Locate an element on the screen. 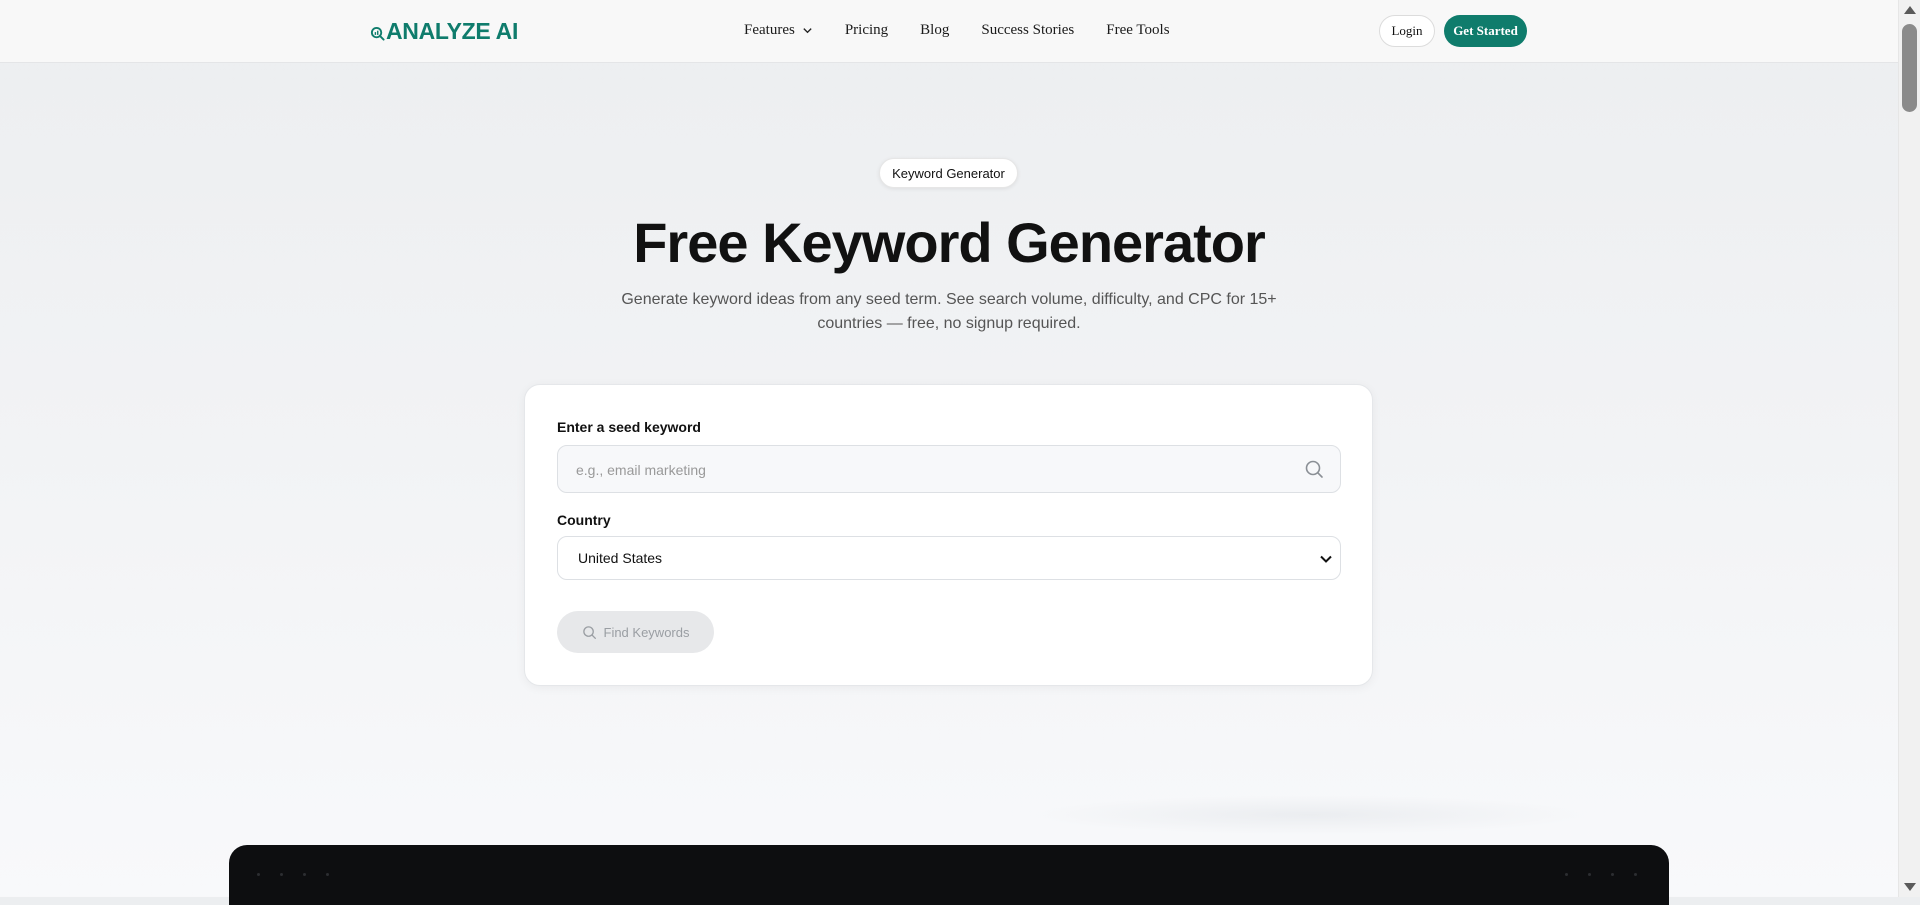 Image resolution: width=1920 pixels, height=905 pixels. brand-logo: ANALYZE AI is located at coordinates (444, 31).